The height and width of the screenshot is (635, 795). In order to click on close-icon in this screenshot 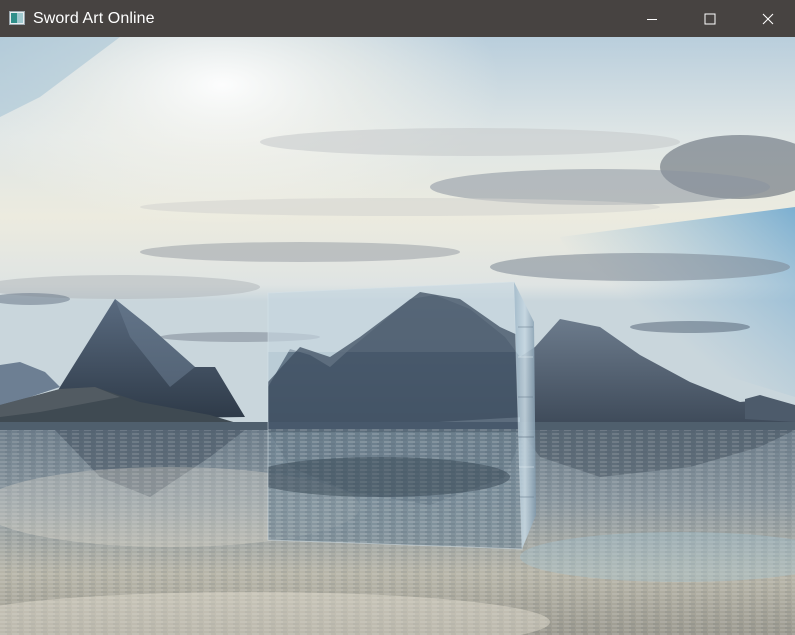, I will do `click(768, 18)`.